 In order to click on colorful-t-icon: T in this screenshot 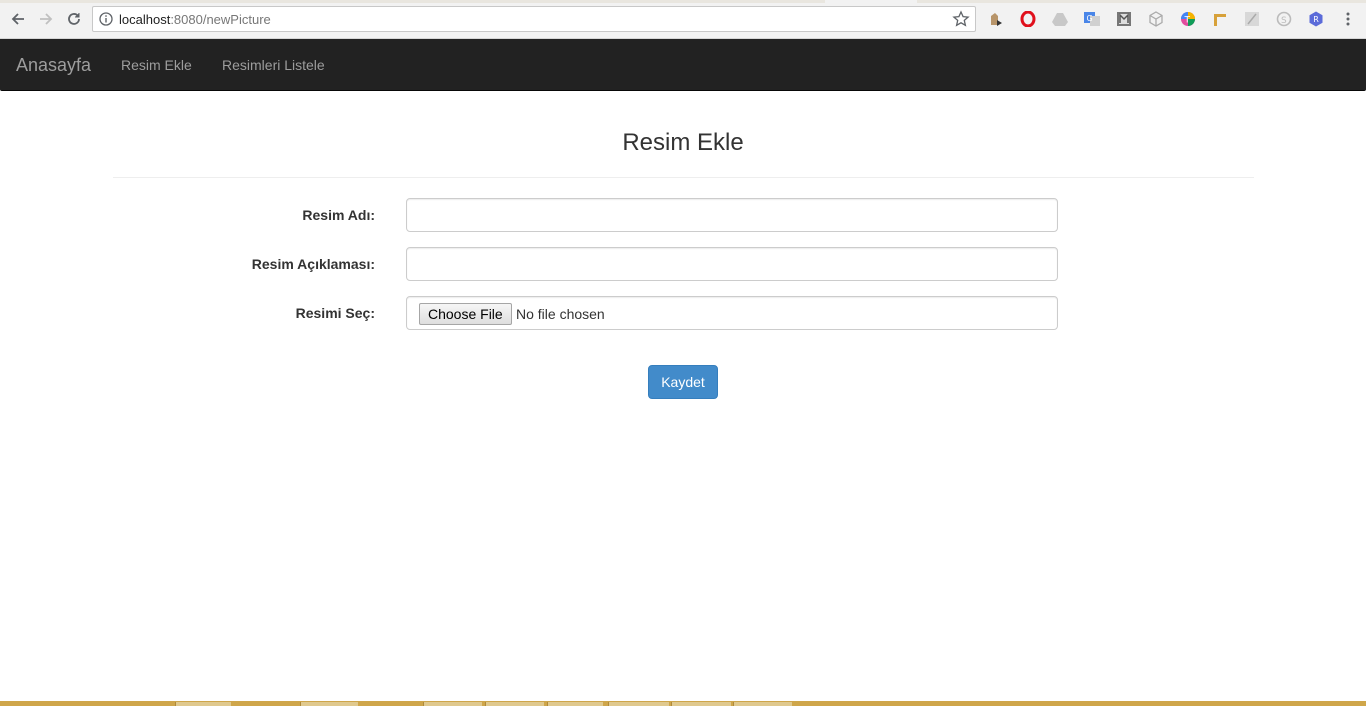, I will do `click(1188, 19)`.